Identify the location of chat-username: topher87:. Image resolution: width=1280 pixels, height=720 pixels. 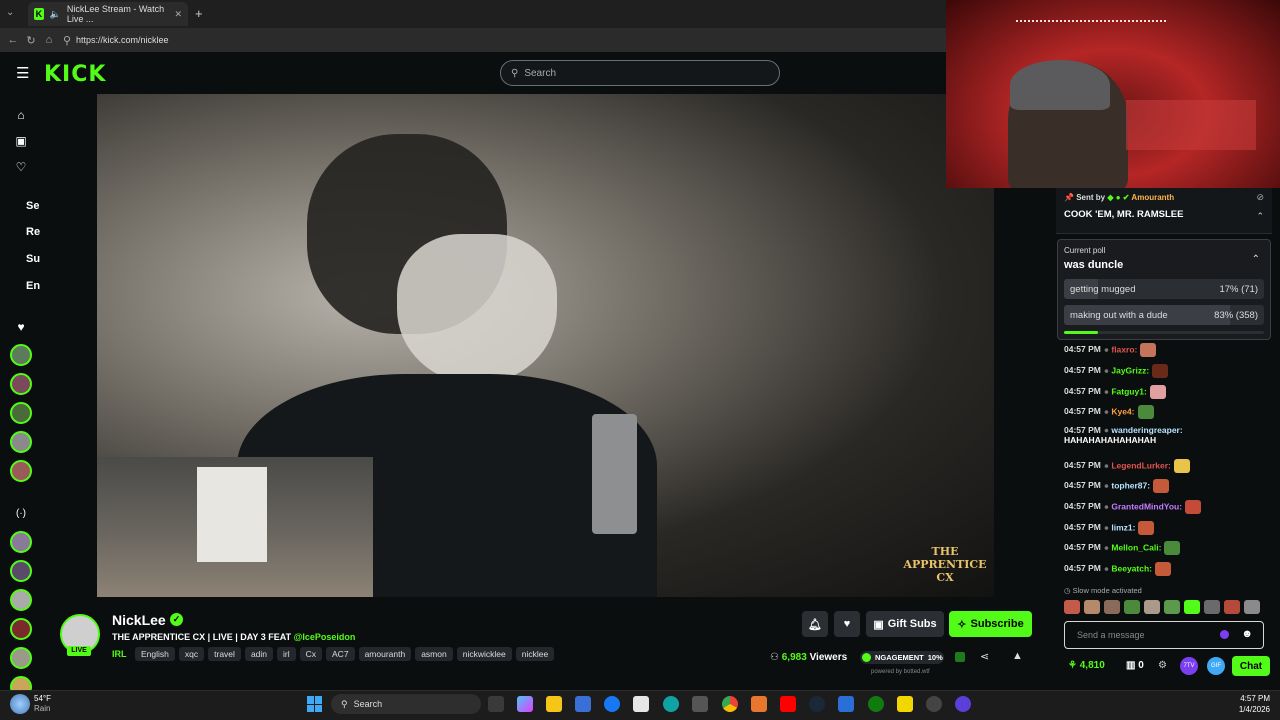
(1130, 485).